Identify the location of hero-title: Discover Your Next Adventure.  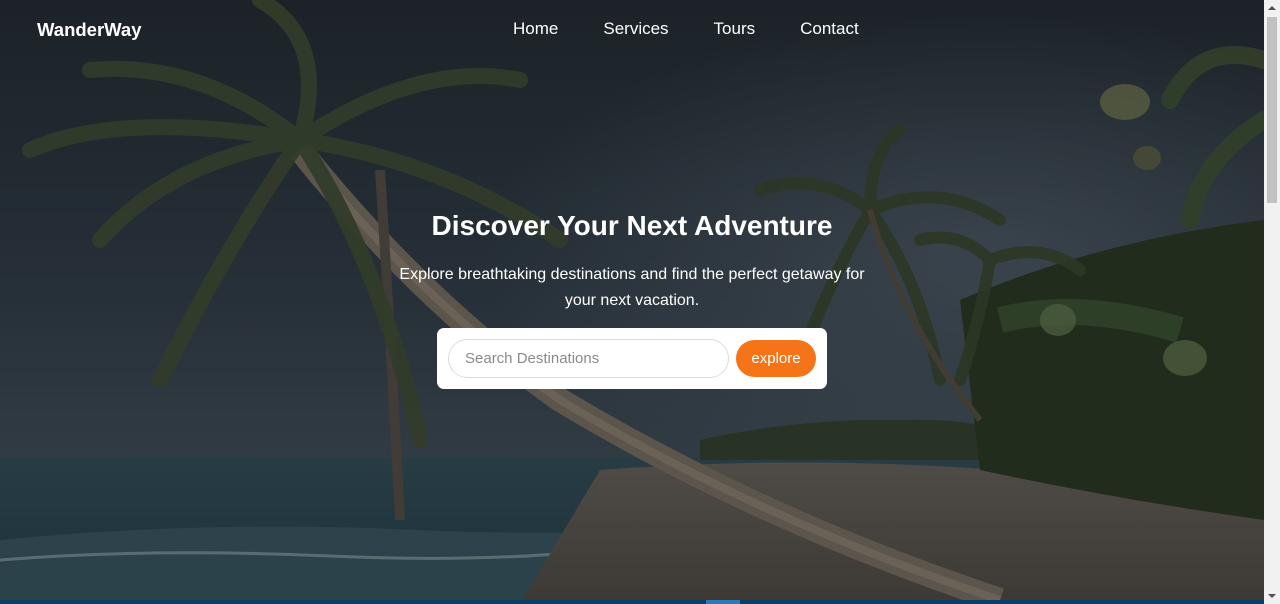
(632, 225).